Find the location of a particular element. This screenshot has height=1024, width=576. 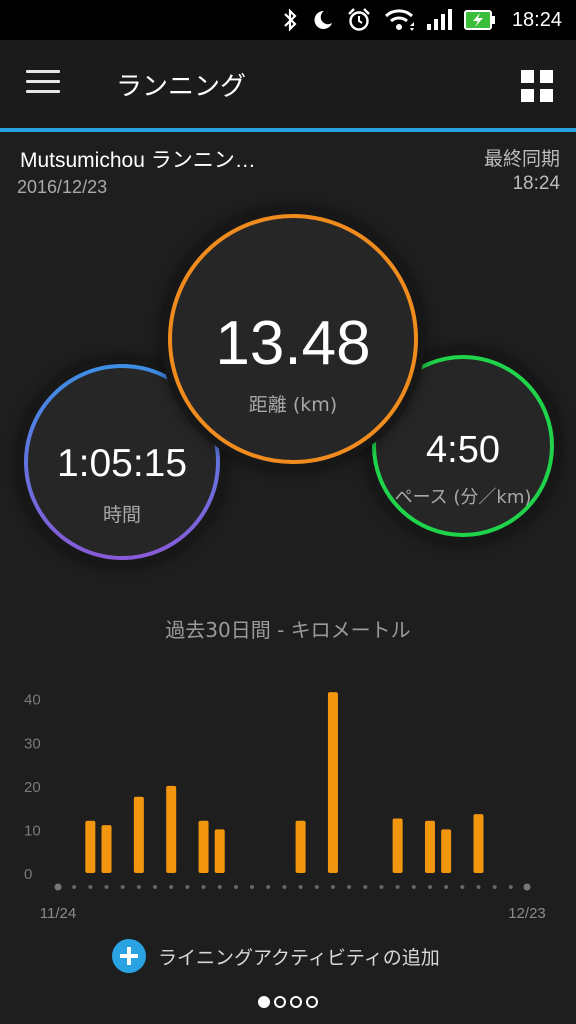

bluetooth-icon is located at coordinates (290, 20).